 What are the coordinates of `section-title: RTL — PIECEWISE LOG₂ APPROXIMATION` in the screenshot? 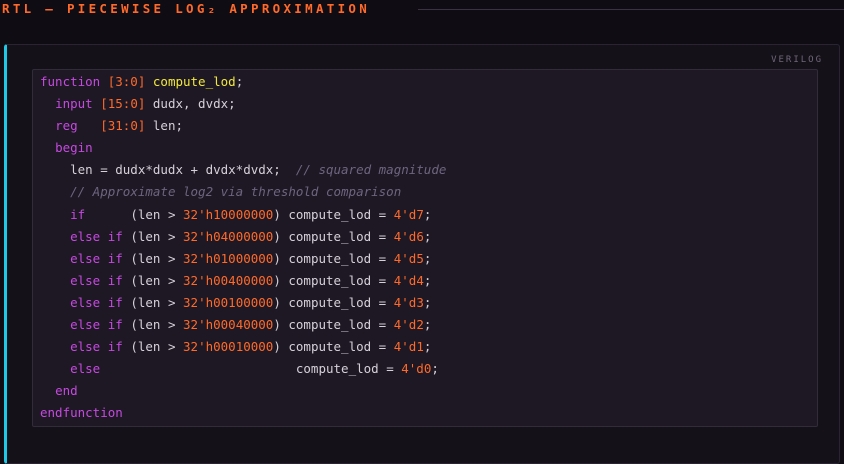 It's located at (186, 8).